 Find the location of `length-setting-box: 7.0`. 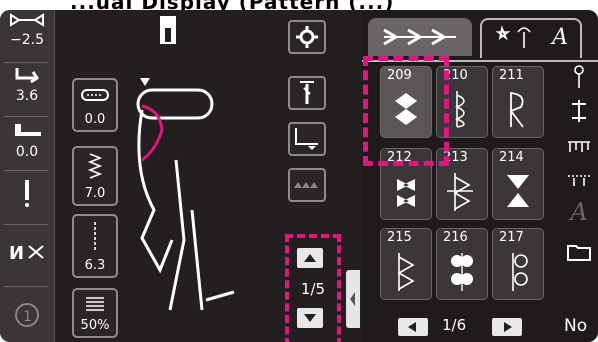

length-setting-box: 7.0 is located at coordinates (95, 176).